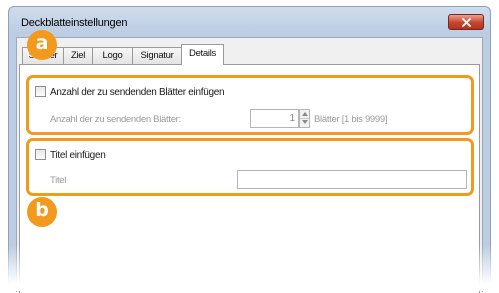 Image resolution: width=499 pixels, height=293 pixels. Describe the element at coordinates (274, 118) in the screenshot. I see `sheet-count-input: 1` at that location.